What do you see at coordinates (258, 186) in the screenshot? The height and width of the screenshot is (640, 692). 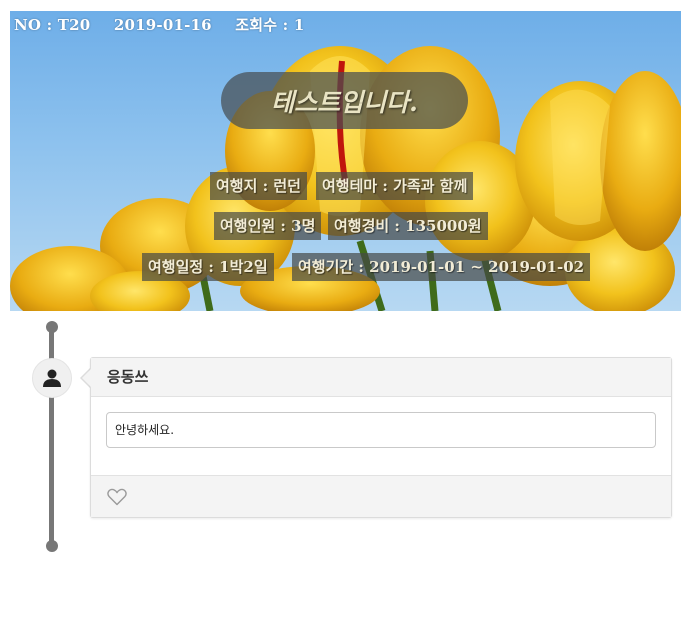 I see `destination-tag: 여행지 : 런던` at bounding box center [258, 186].